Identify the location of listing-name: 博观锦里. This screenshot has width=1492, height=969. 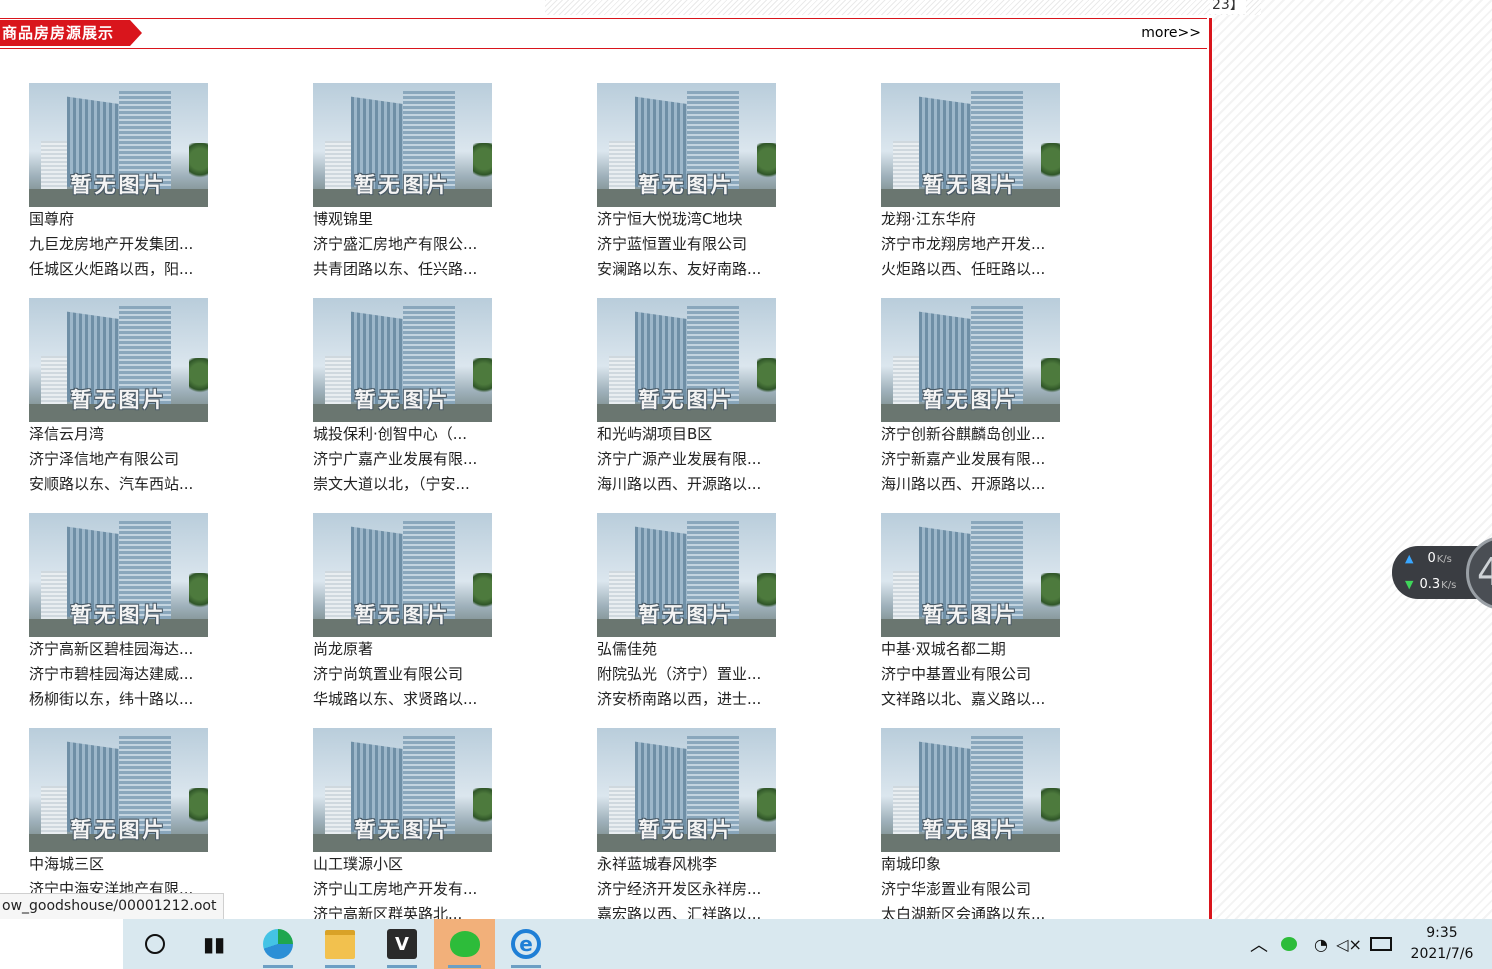
(402, 219).